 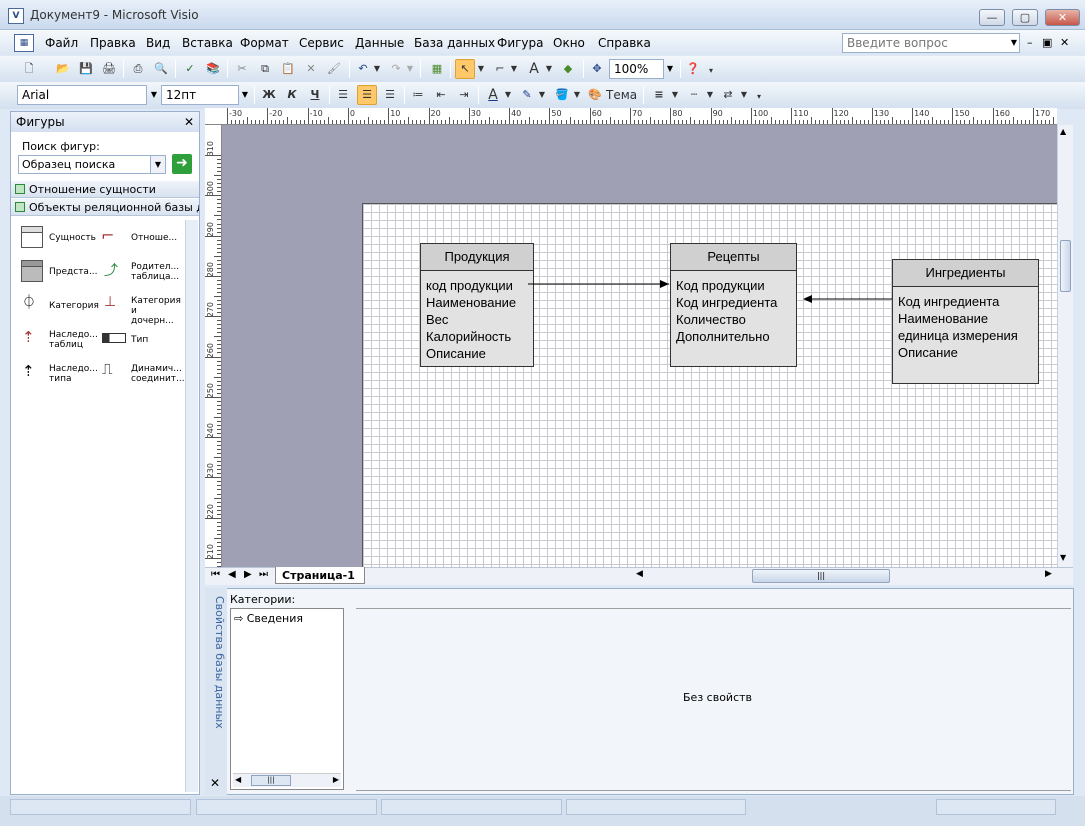 I want to click on search-dropdown-icon: ▼, so click(x=157, y=164).